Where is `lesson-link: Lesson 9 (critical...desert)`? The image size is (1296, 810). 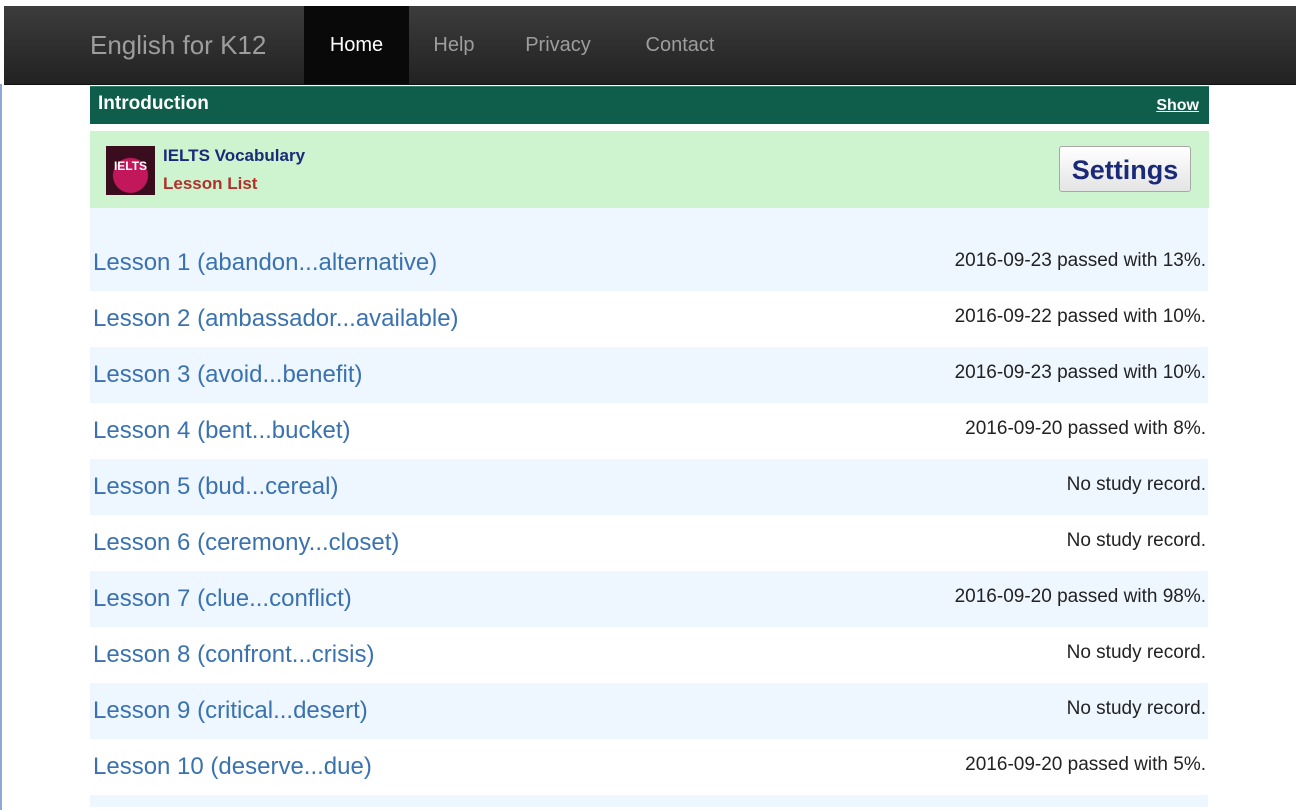
lesson-link: Lesson 9 (critical...desert) is located at coordinates (230, 711).